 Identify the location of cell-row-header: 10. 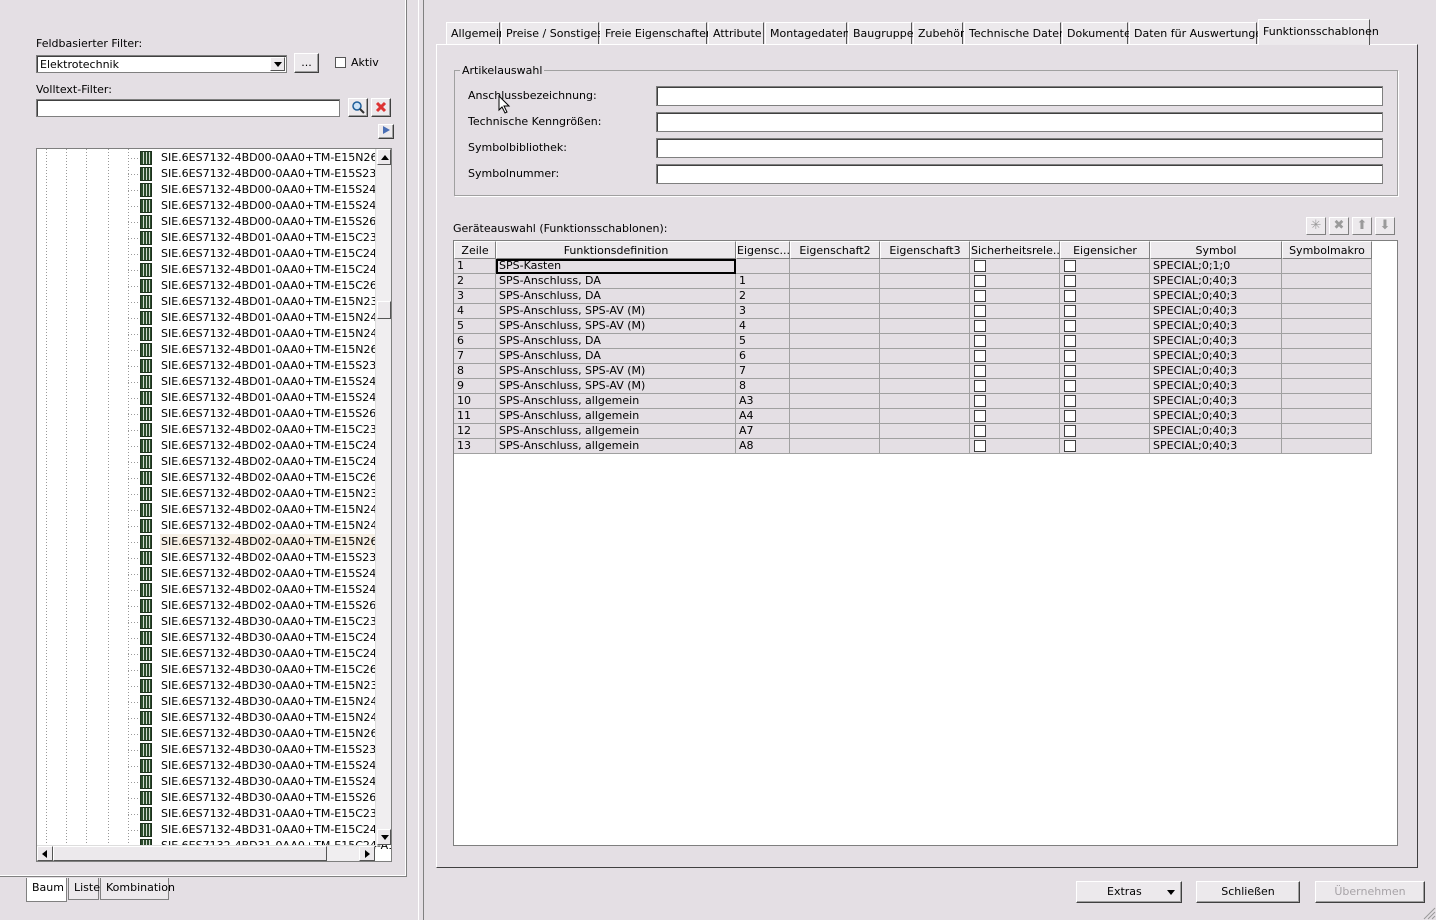
(475, 401).